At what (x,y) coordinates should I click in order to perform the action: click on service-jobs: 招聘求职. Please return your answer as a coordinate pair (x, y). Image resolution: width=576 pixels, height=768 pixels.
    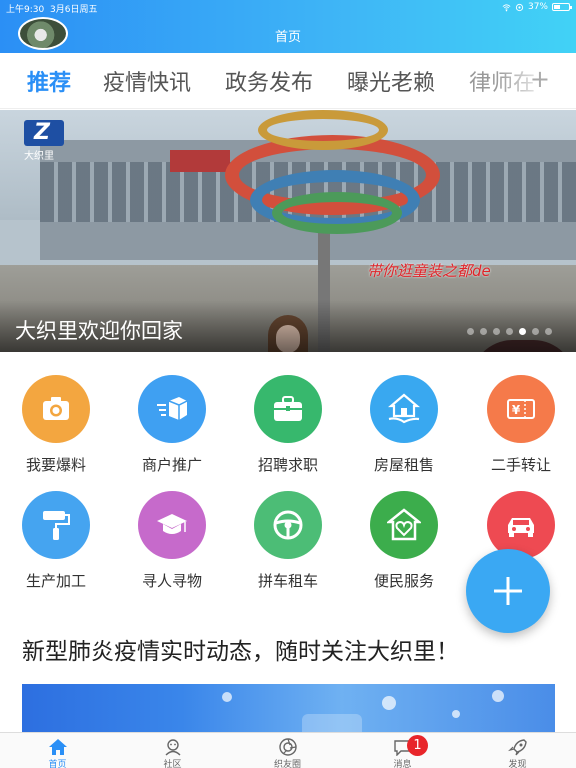
    Looking at the image, I should click on (288, 423).